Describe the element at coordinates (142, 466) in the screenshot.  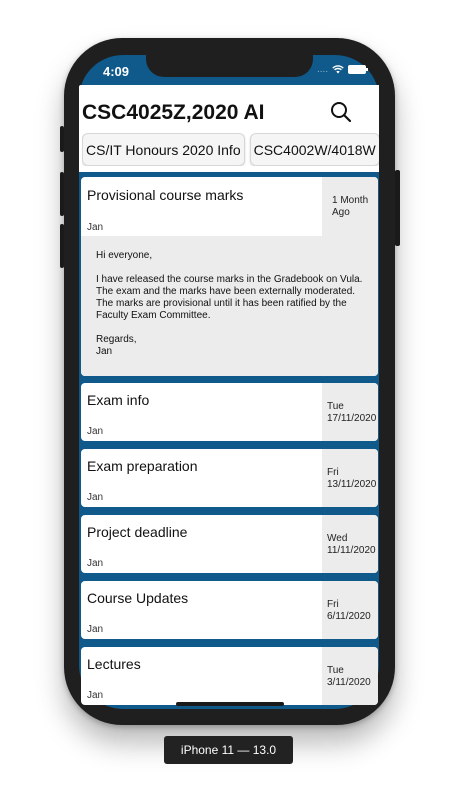
I see `announcement-title: Exam preparation` at that location.